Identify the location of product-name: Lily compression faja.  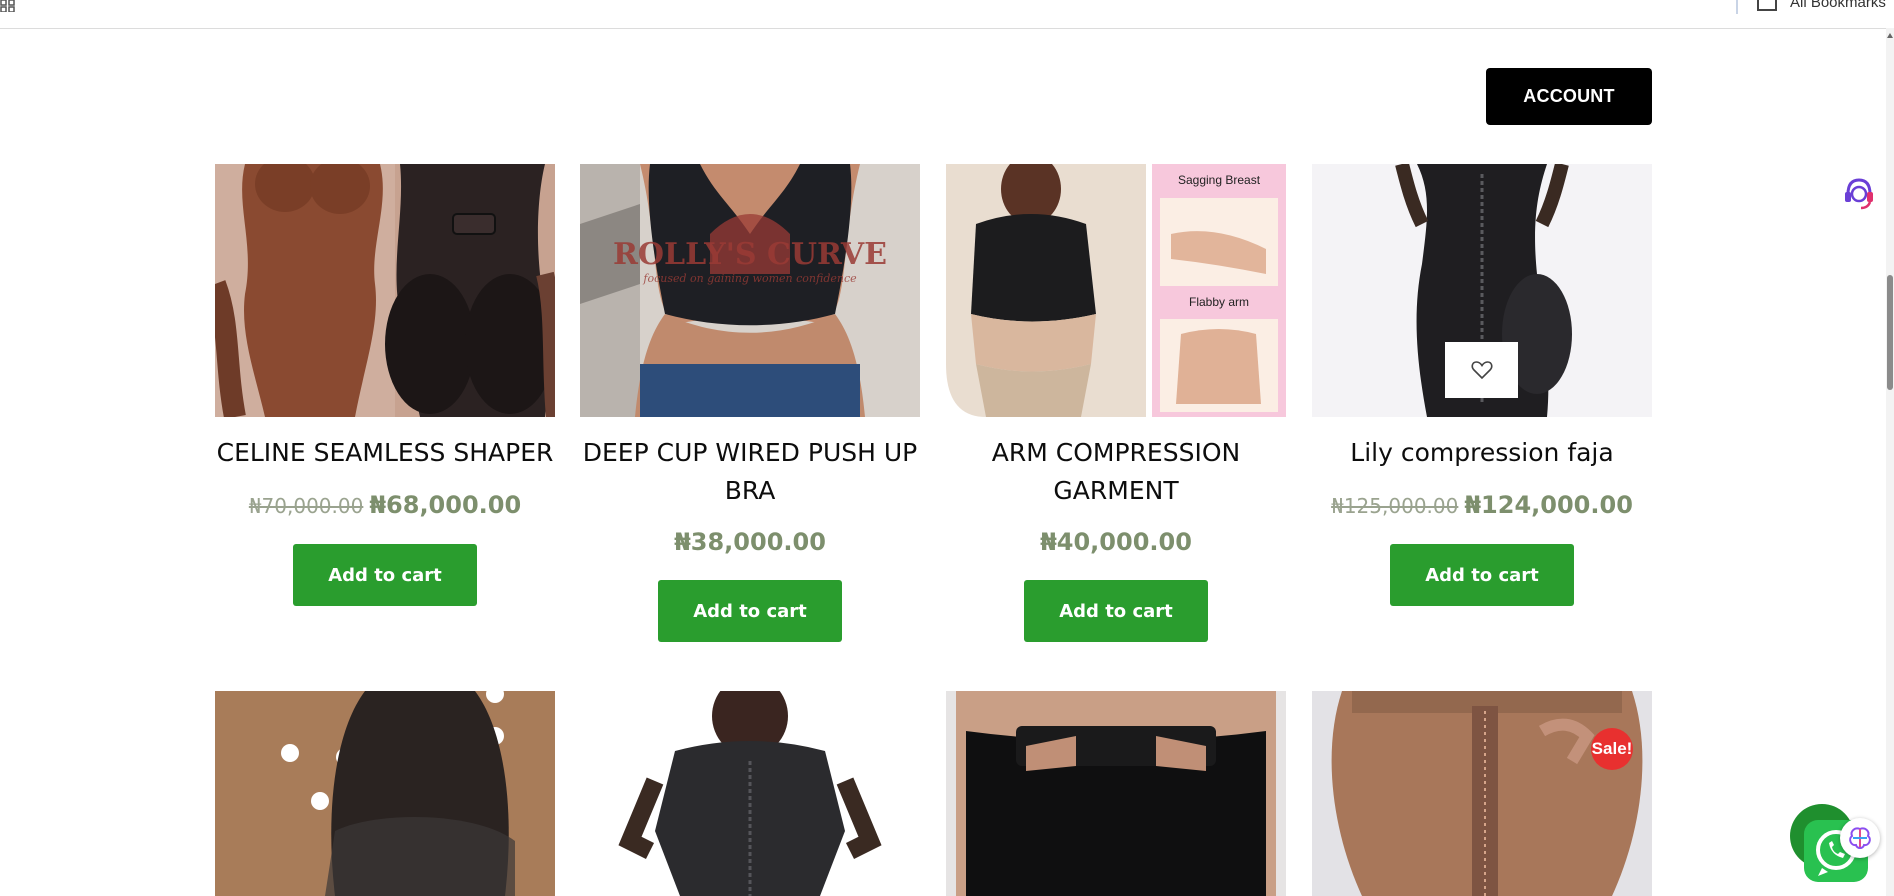
(1482, 453).